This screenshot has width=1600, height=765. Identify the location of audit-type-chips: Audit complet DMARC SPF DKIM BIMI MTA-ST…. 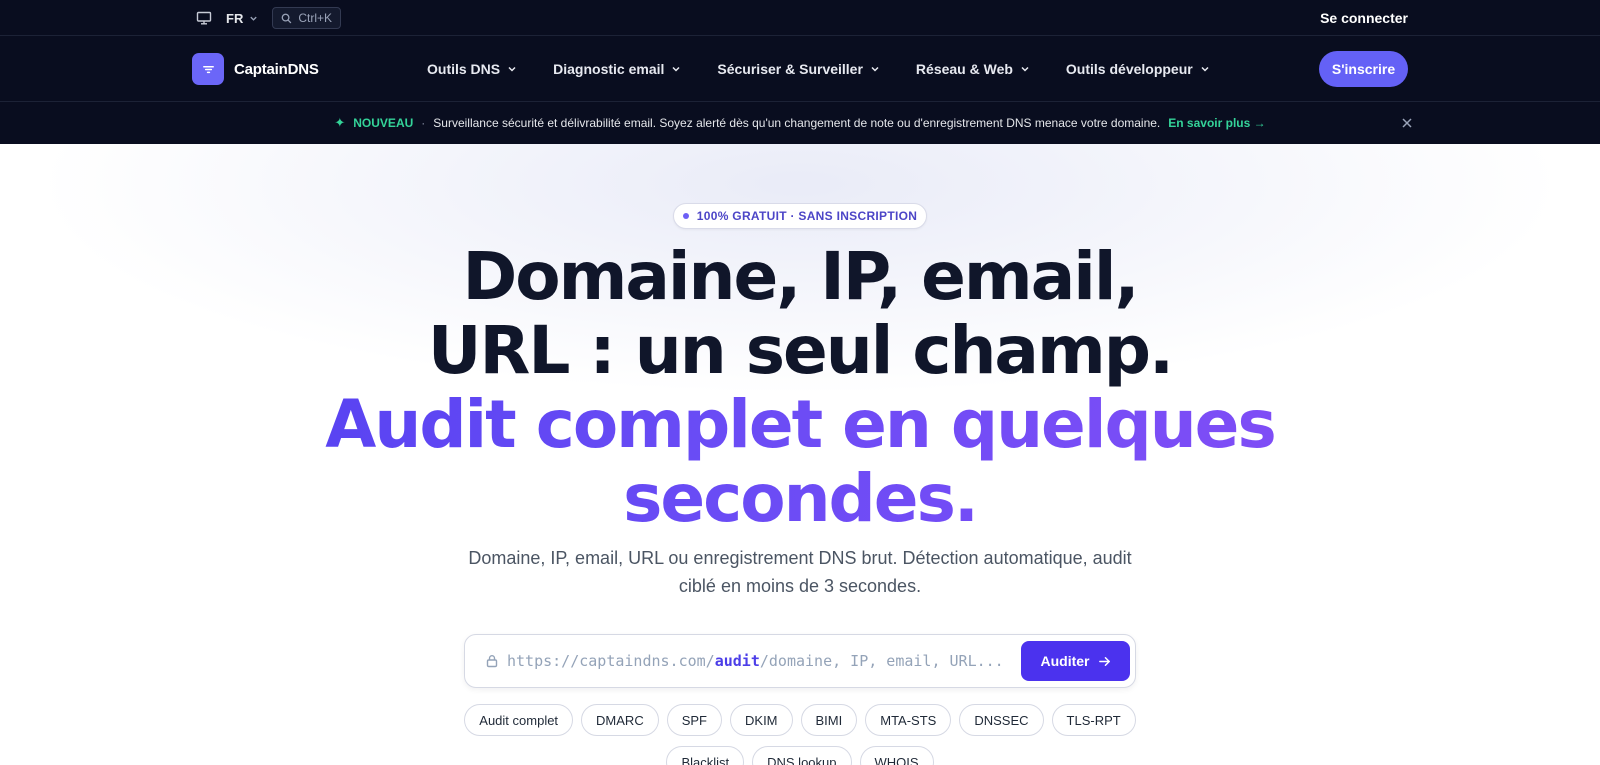
(800, 734).